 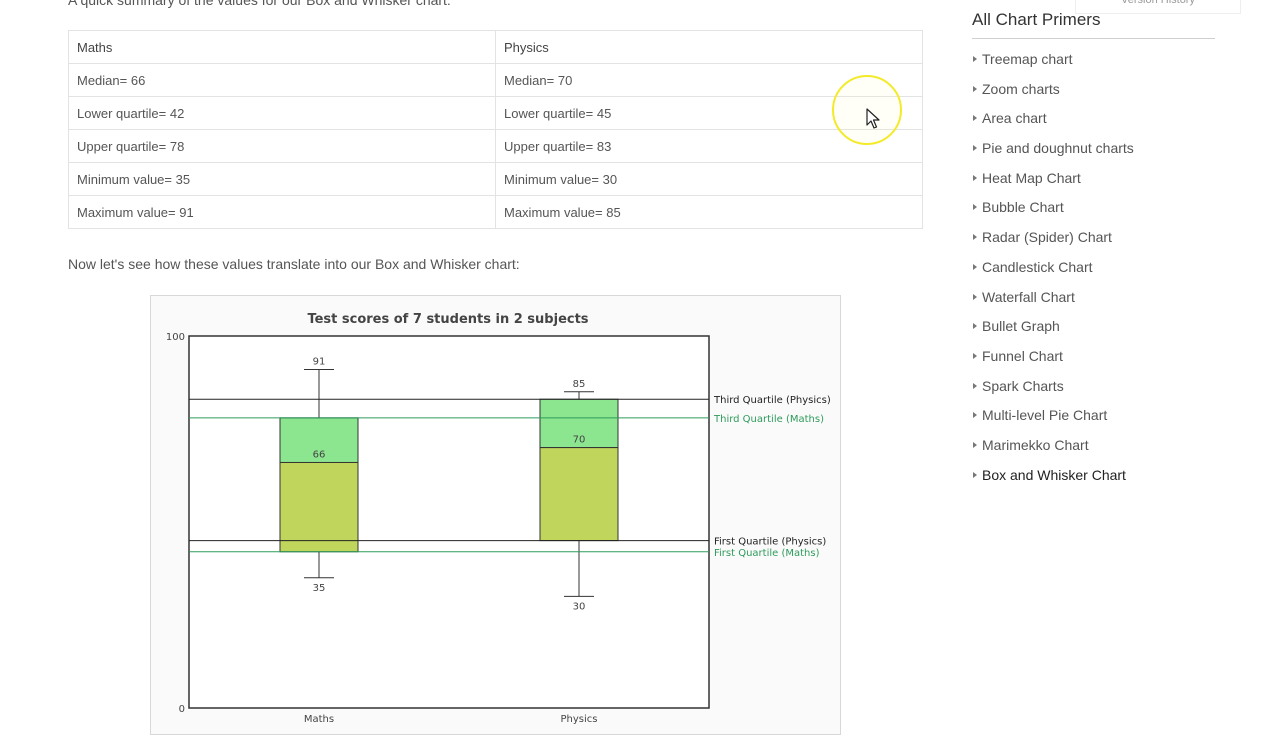 I want to click on sidebar-item-spark: Spark Charts, so click(x=1093, y=389).